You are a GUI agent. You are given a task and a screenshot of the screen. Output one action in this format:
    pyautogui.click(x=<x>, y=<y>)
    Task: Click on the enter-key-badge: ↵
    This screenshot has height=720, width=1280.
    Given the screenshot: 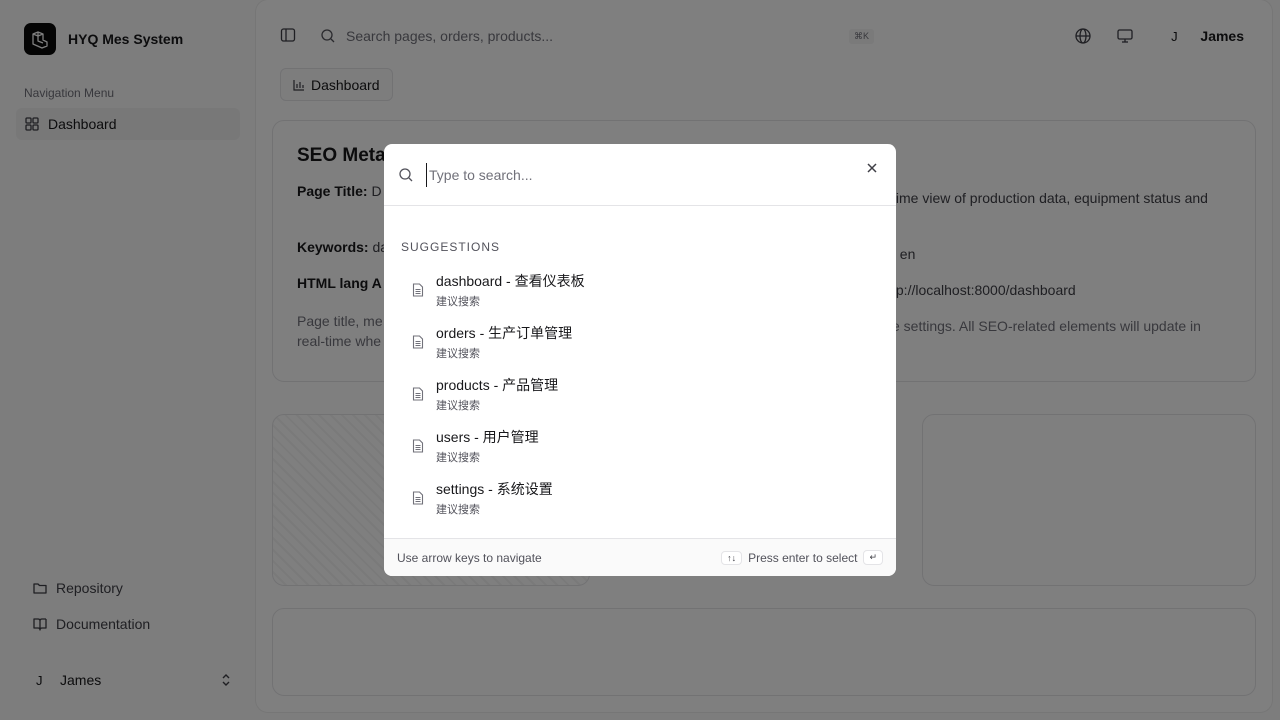 What is the action you would take?
    pyautogui.click(x=873, y=557)
    